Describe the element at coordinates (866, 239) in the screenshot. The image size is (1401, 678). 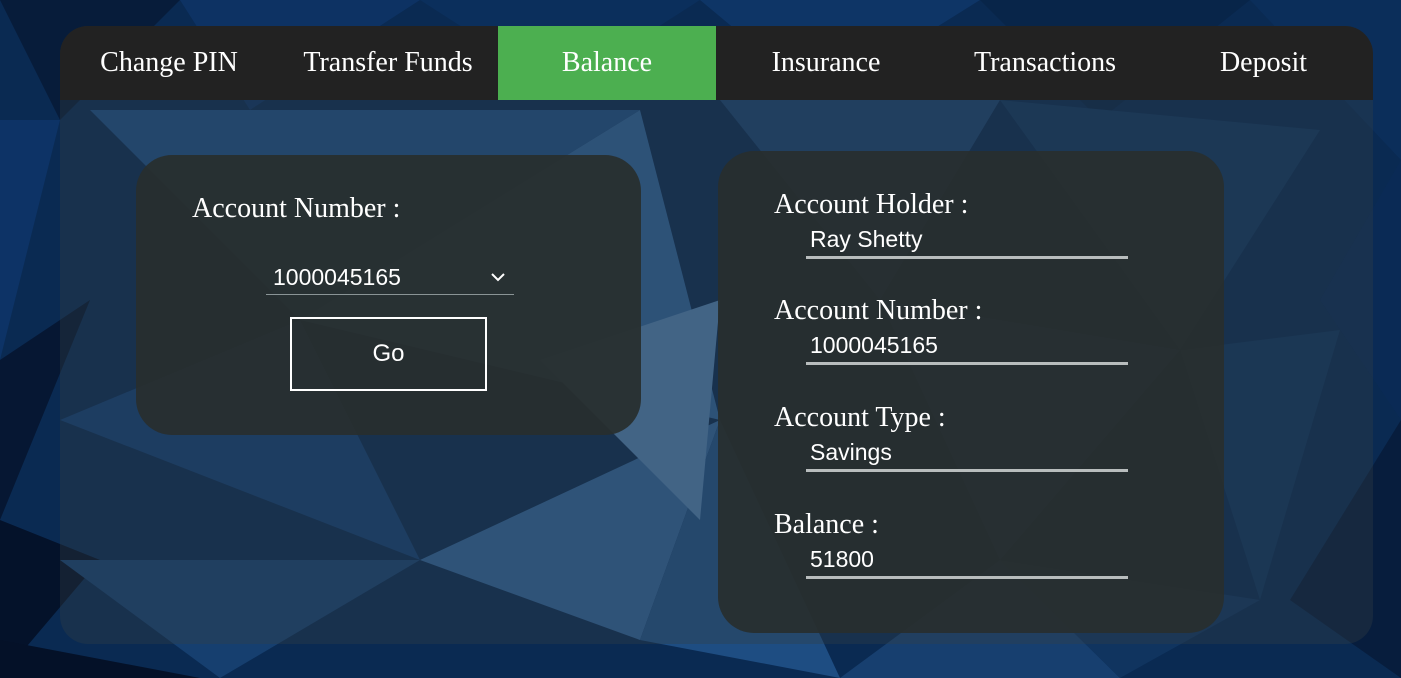
I see `account-holder-value: Ray Shetty` at that location.